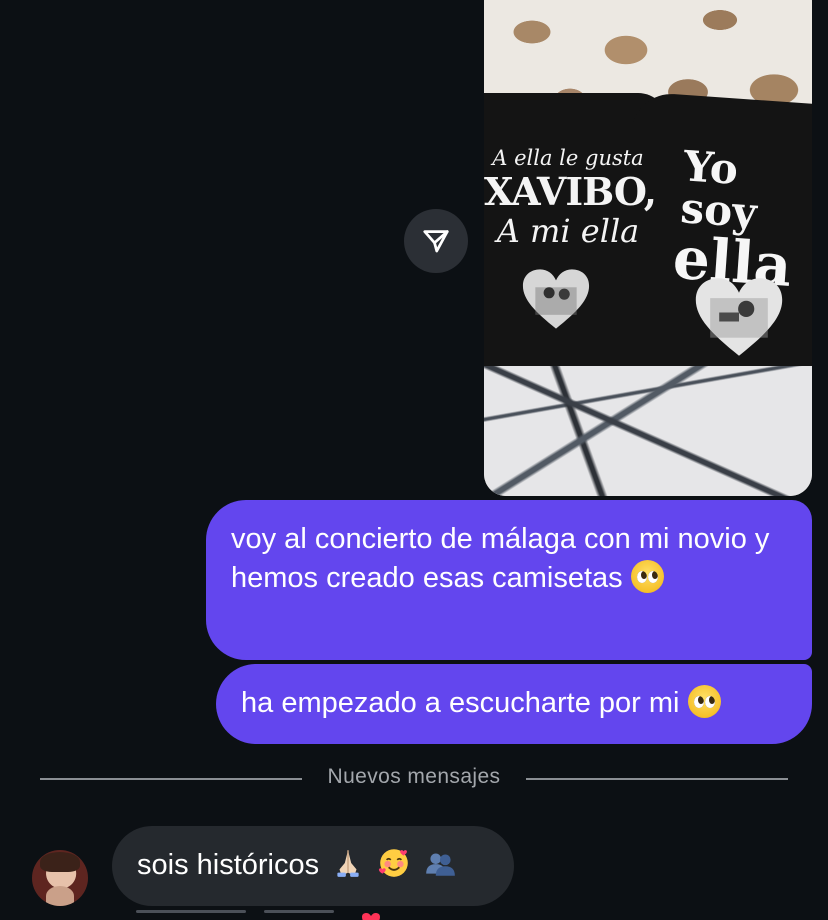 Image resolution: width=828 pixels, height=920 pixels. What do you see at coordinates (441, 864) in the screenshot?
I see `busts-icon` at bounding box center [441, 864].